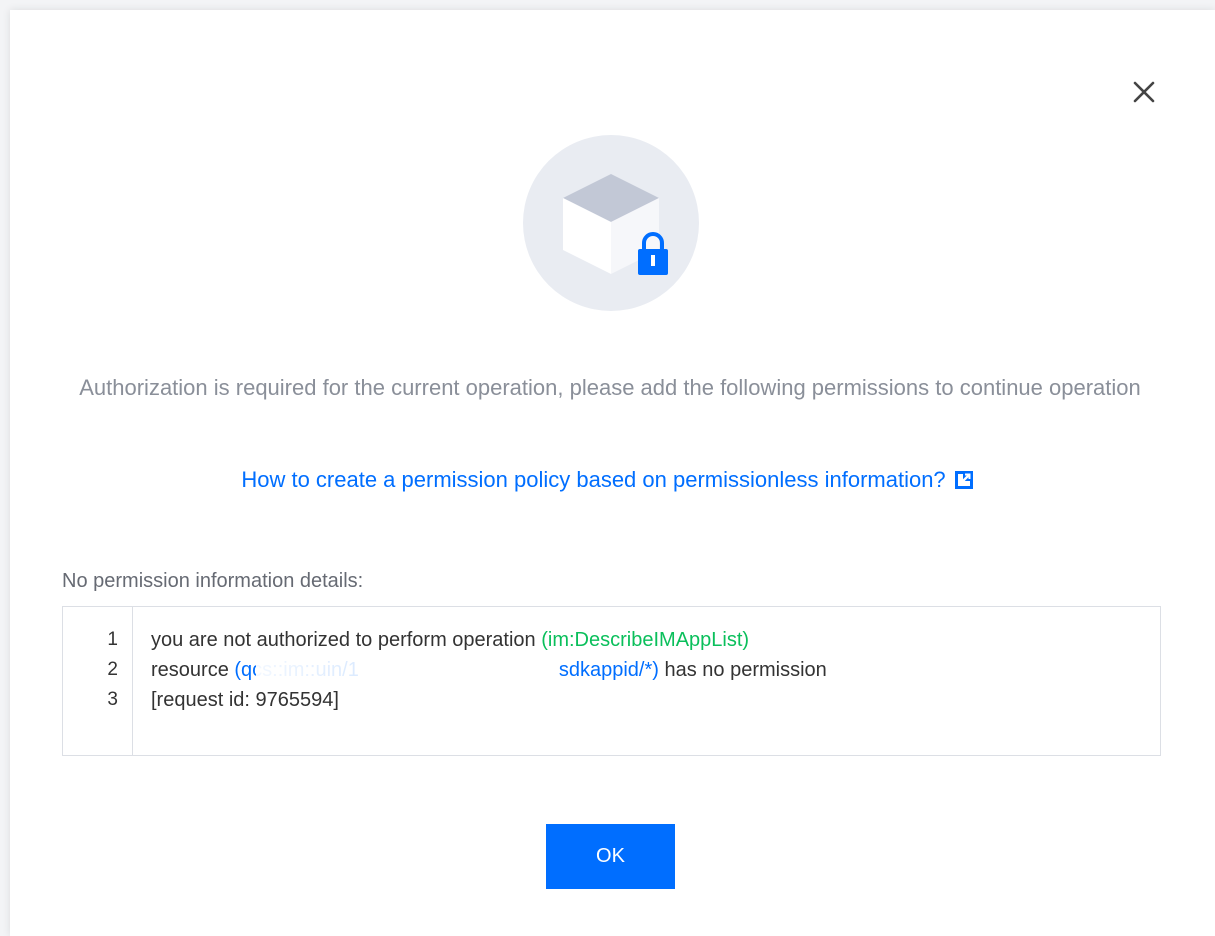 This screenshot has width=1215, height=936. What do you see at coordinates (611, 223) in the screenshot?
I see `locked-box-icon` at bounding box center [611, 223].